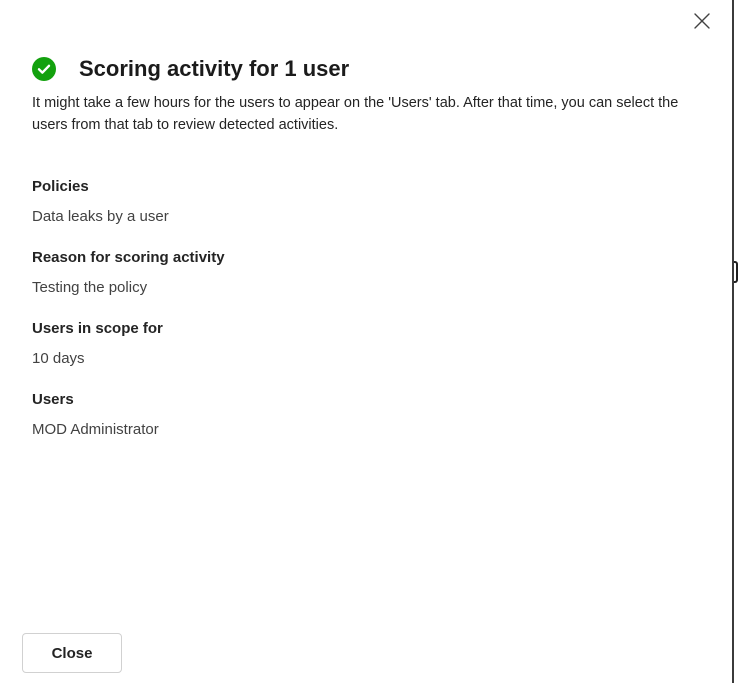  Describe the element at coordinates (128, 257) in the screenshot. I see `field-label: Reason for scoring activity` at that location.